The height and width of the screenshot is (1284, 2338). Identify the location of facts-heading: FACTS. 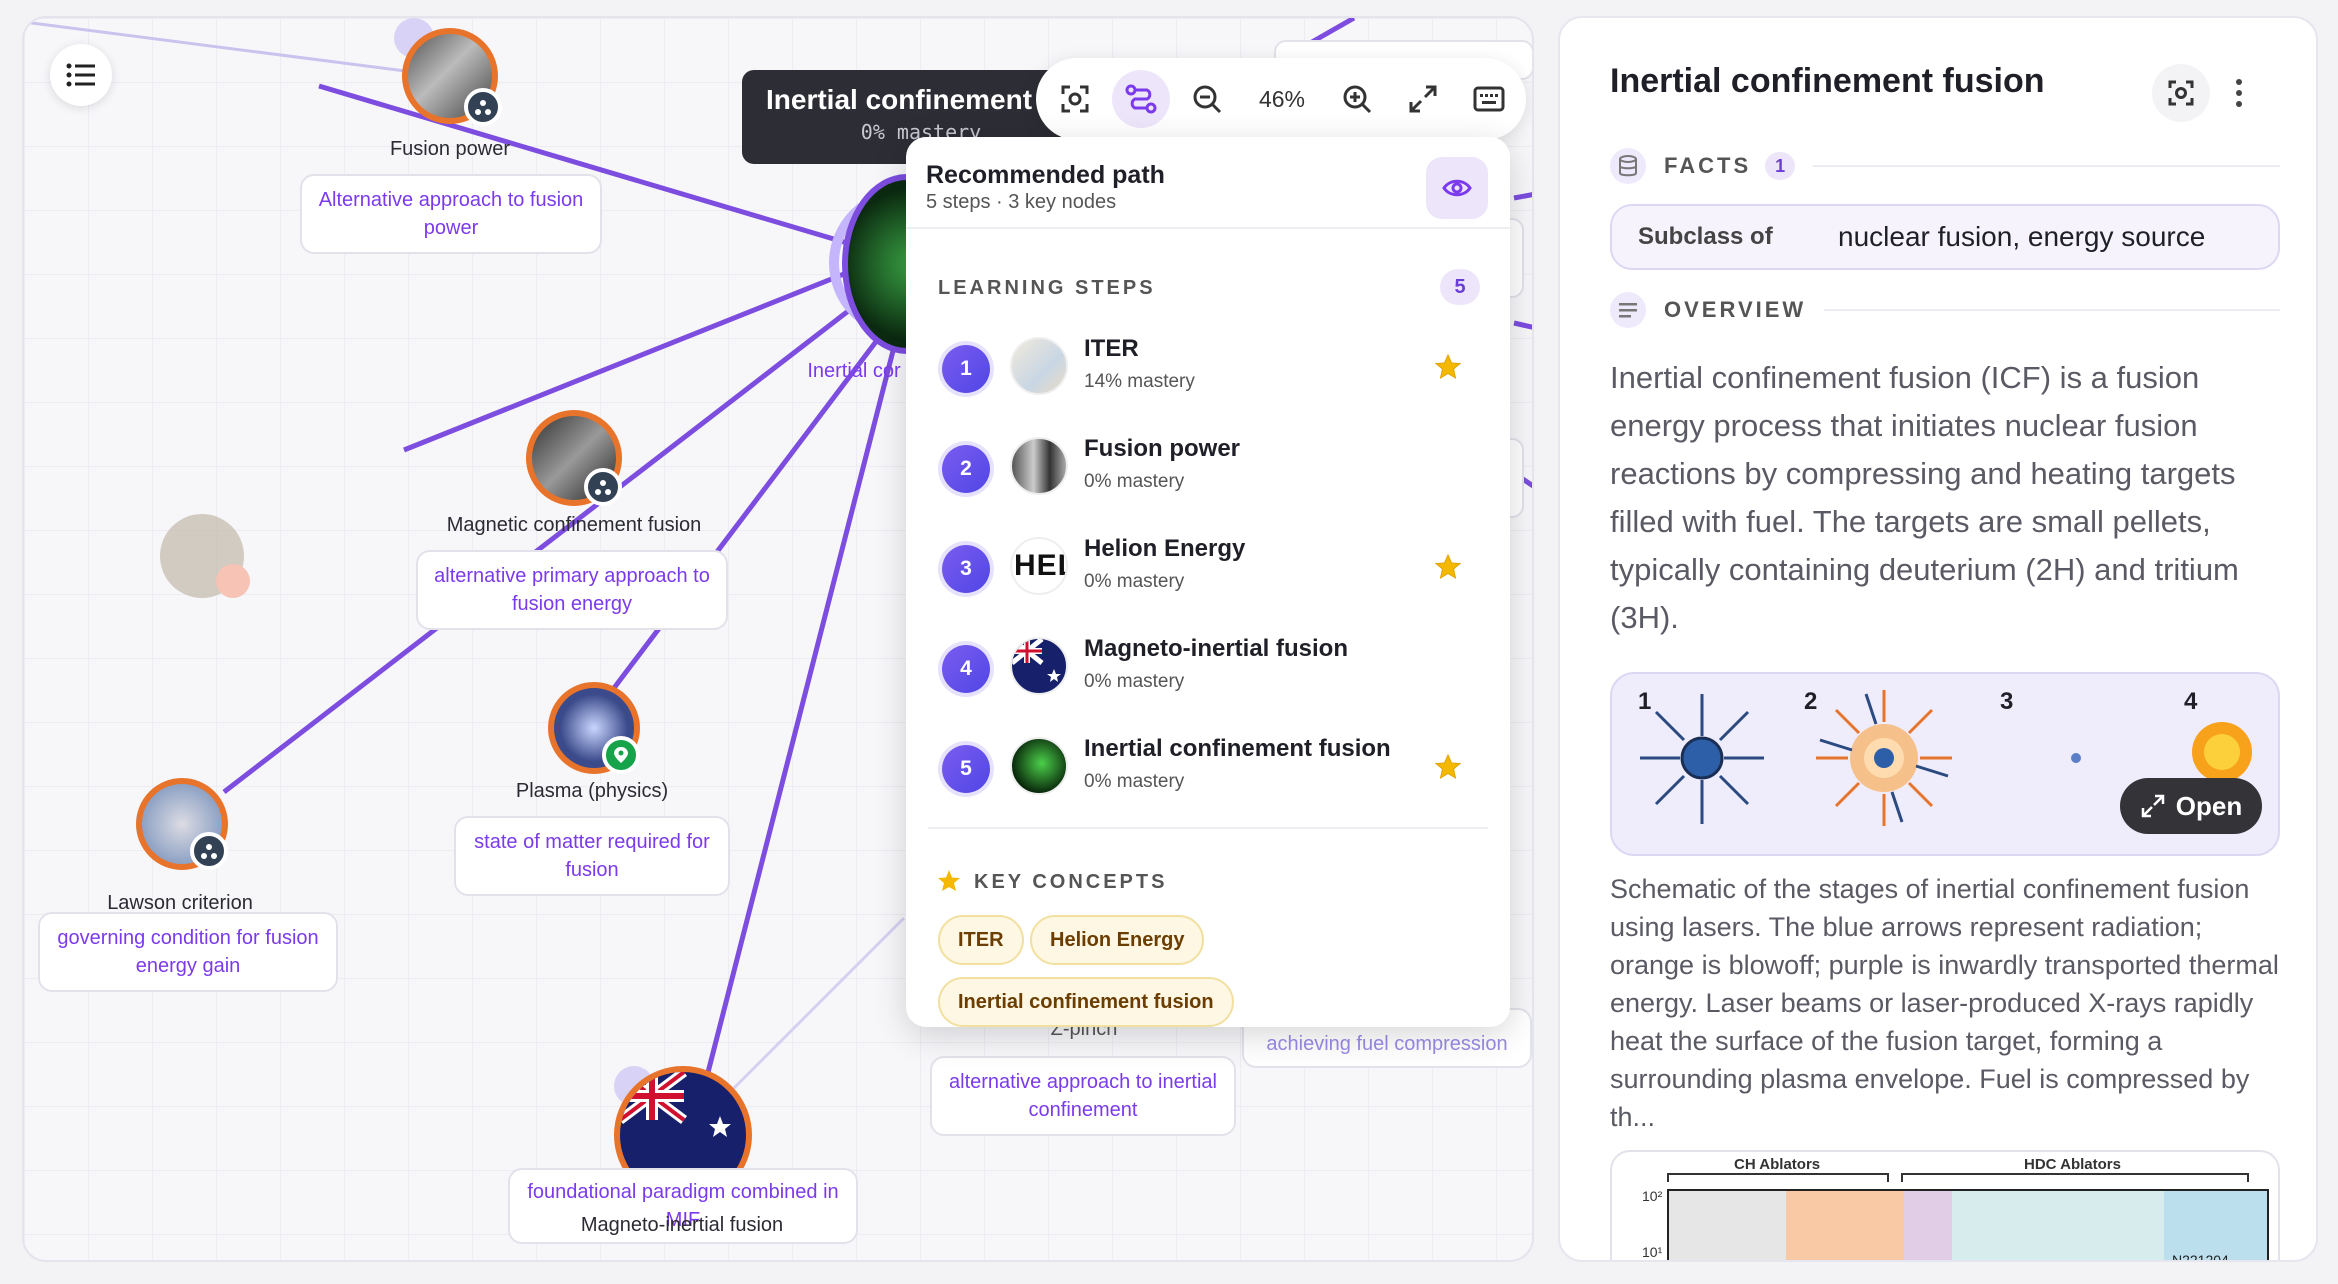
(1708, 165).